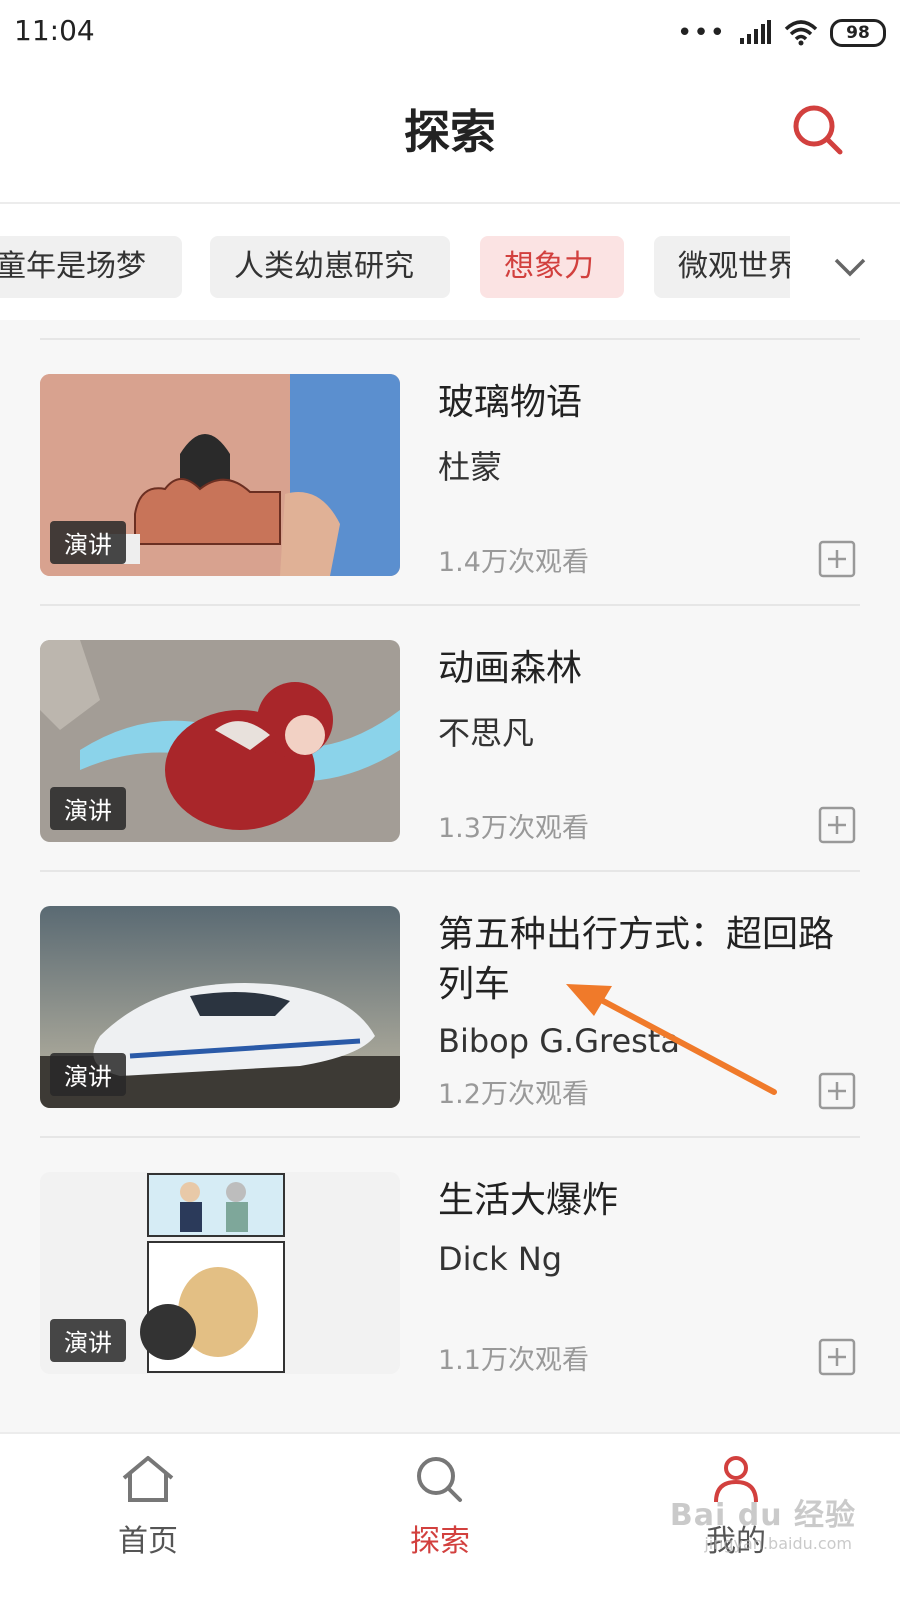 This screenshot has width=900, height=1602. What do you see at coordinates (91, 267) in the screenshot?
I see `category-chip: 童年是场梦` at bounding box center [91, 267].